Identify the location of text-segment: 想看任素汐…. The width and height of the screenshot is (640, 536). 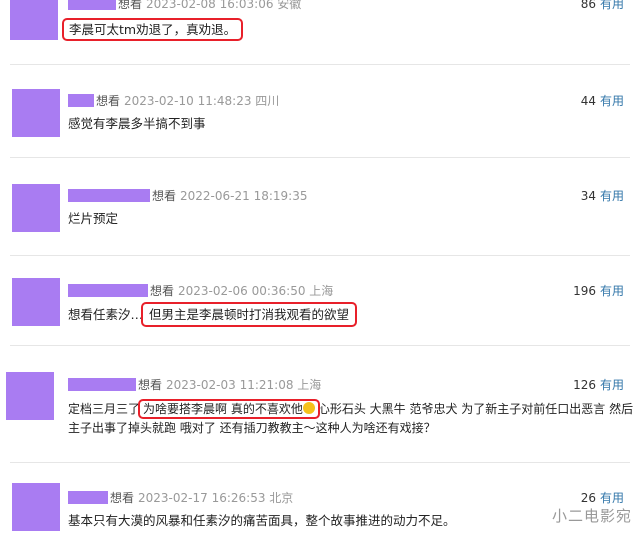
(106, 314).